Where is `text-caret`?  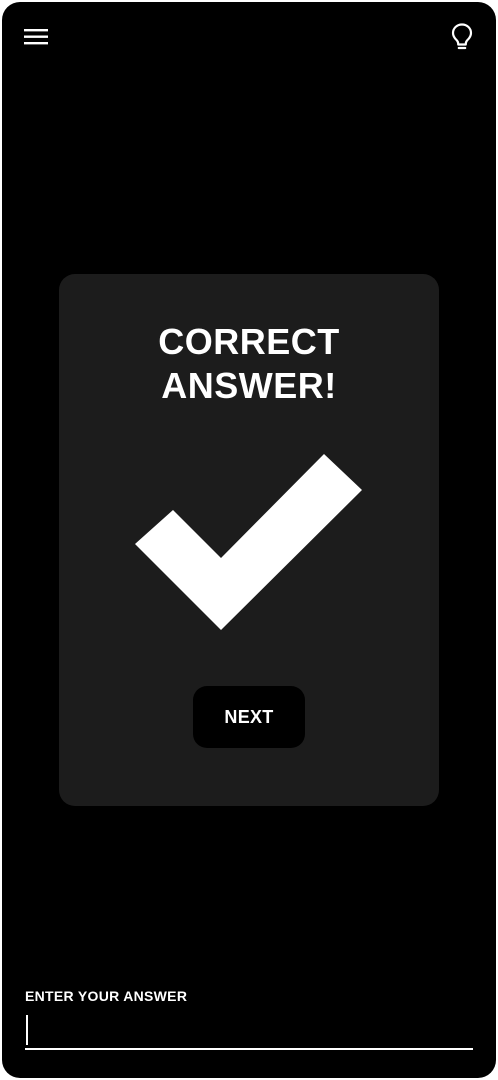
text-caret is located at coordinates (27, 1030).